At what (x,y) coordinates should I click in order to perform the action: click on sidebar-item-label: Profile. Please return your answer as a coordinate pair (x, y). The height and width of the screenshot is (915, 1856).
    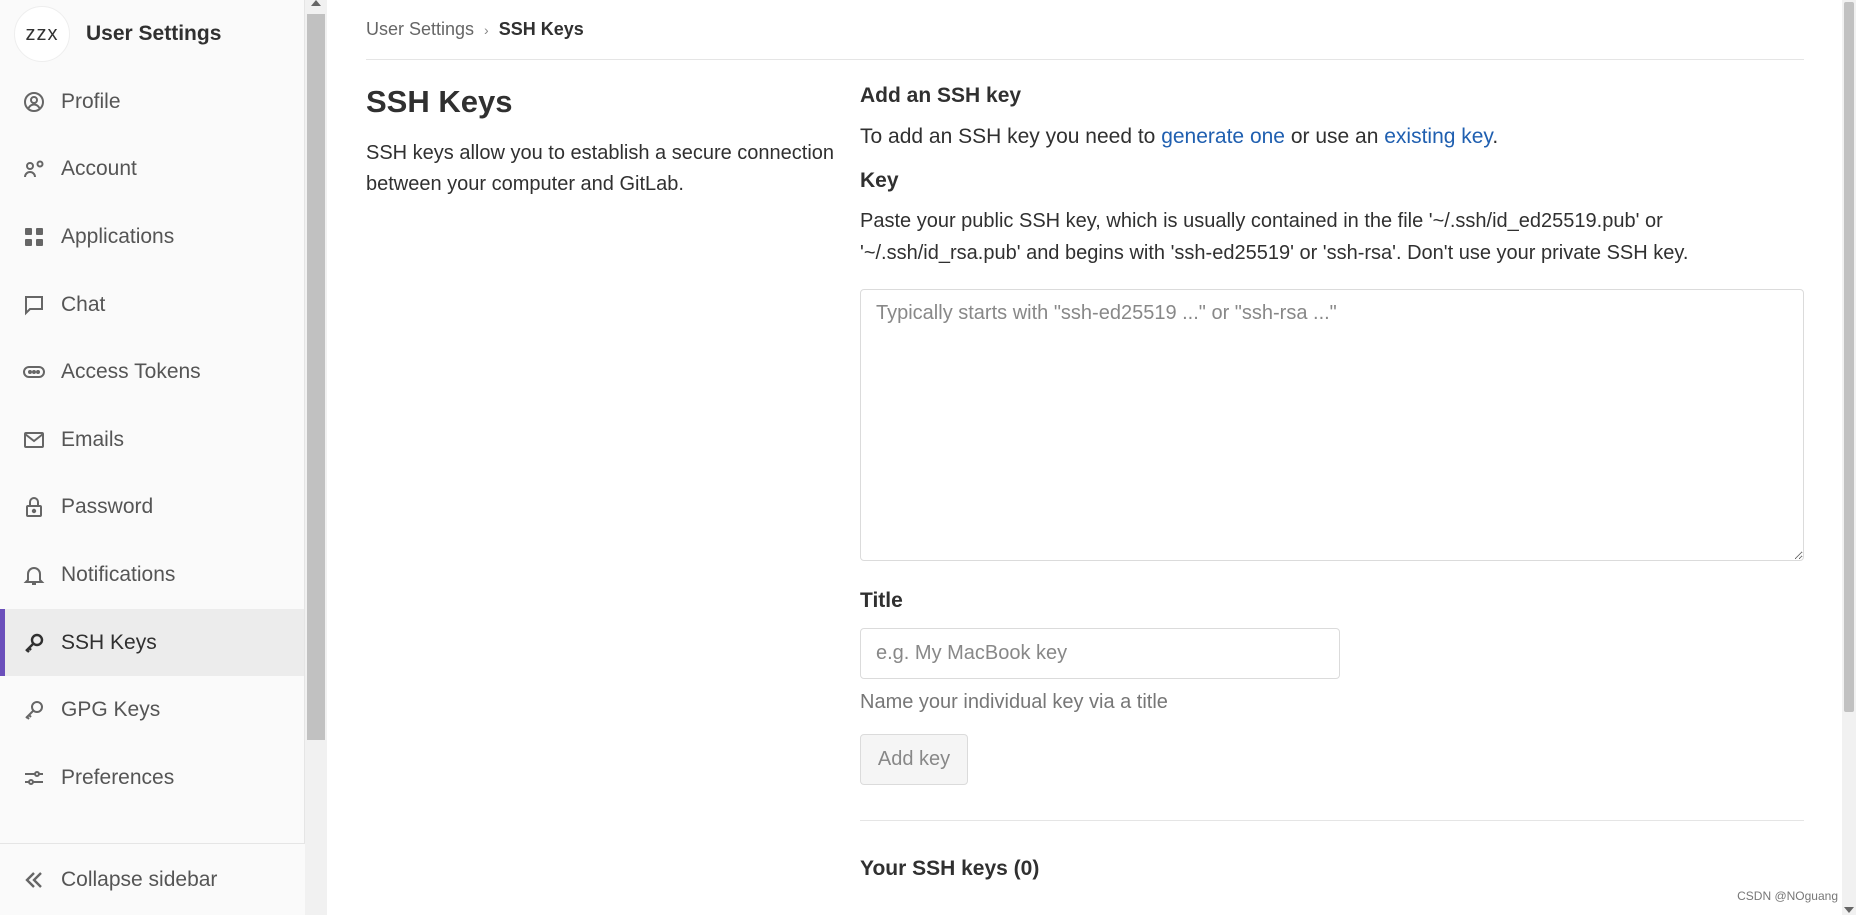
    Looking at the image, I should click on (91, 101).